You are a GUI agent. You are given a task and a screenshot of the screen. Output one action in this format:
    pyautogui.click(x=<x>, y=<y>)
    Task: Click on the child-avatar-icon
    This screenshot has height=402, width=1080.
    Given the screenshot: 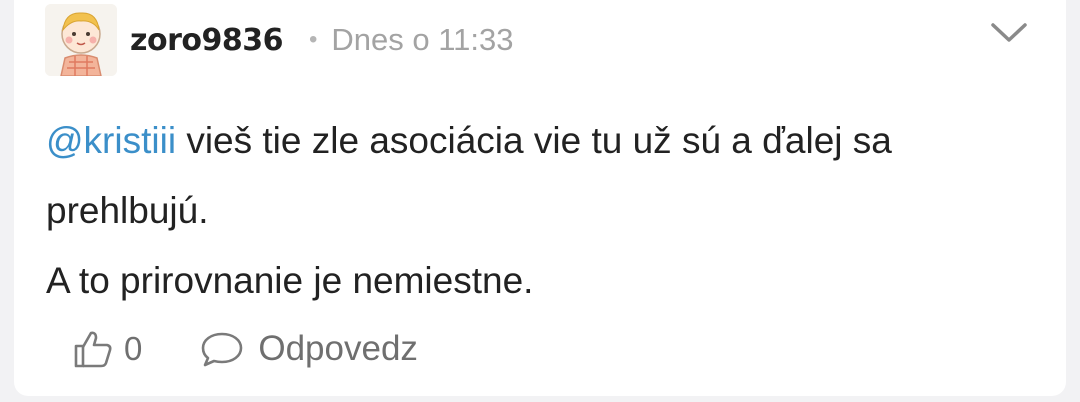 What is the action you would take?
    pyautogui.click(x=81, y=40)
    